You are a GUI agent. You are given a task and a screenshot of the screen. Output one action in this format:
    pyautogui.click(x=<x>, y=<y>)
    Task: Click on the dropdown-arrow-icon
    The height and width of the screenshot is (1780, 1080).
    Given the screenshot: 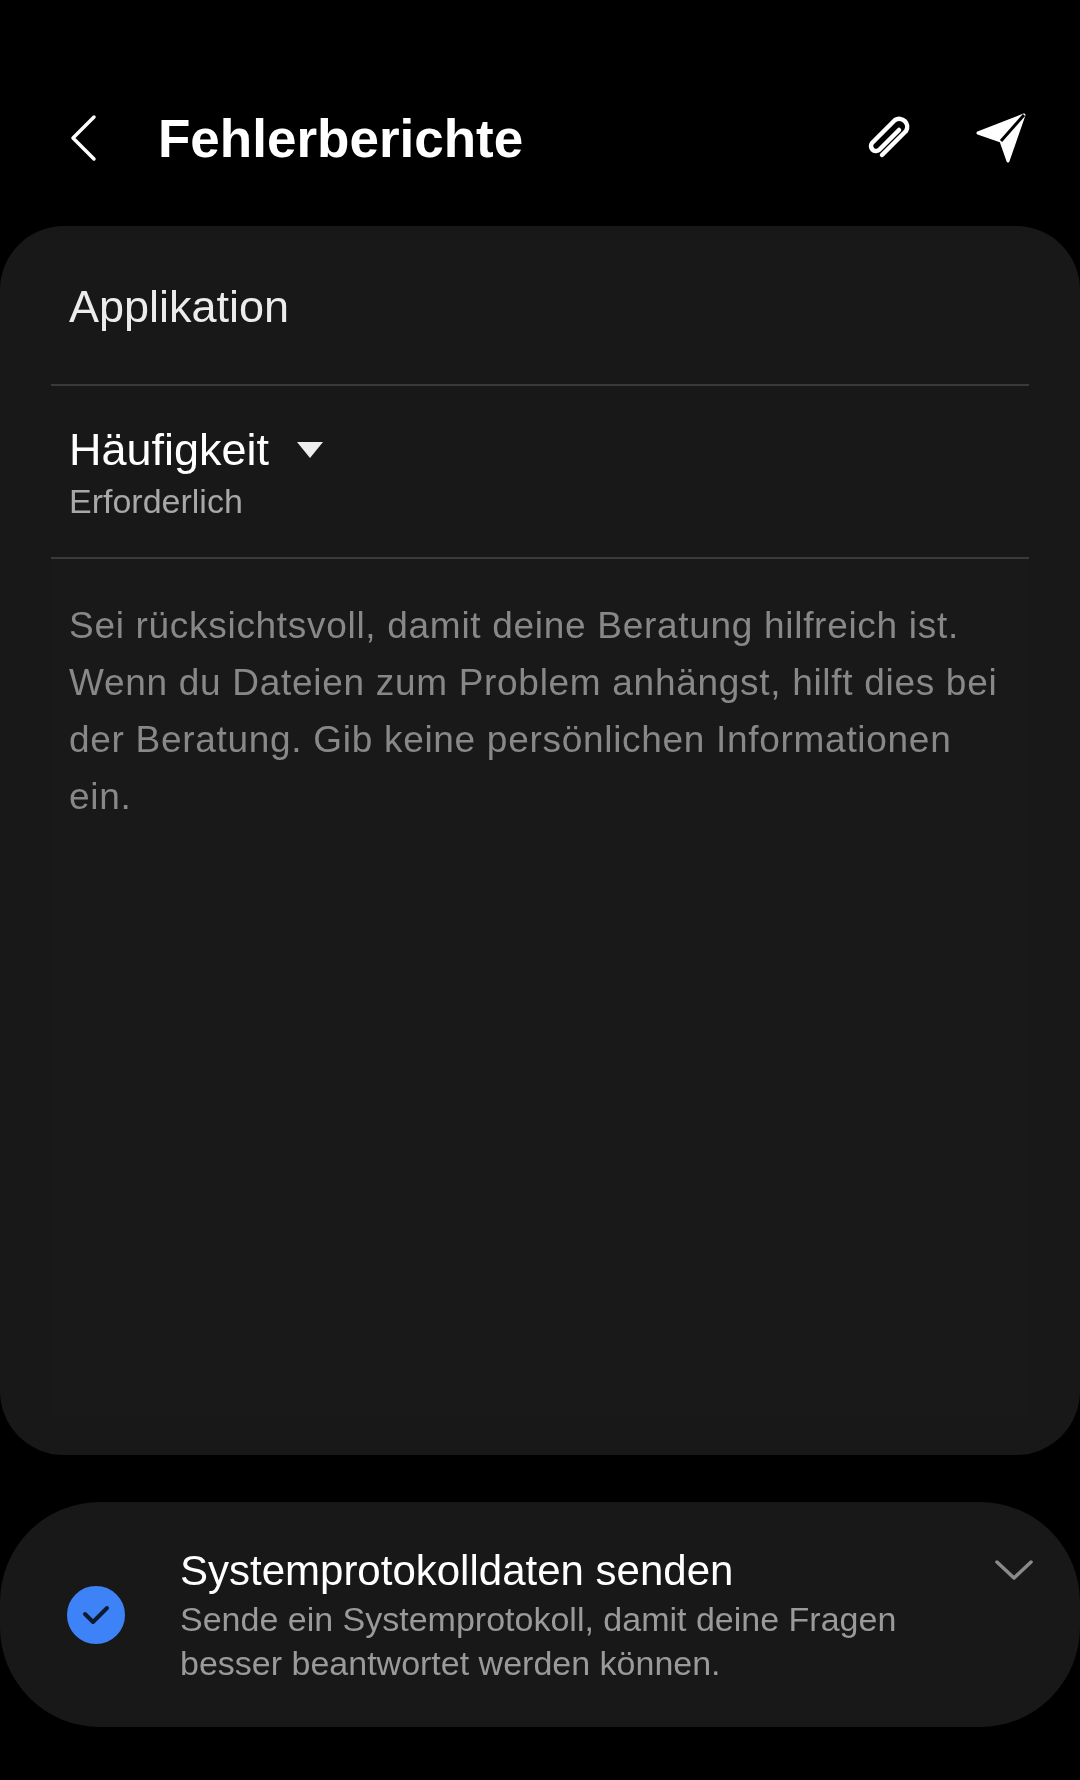 What is the action you would take?
    pyautogui.click(x=310, y=450)
    